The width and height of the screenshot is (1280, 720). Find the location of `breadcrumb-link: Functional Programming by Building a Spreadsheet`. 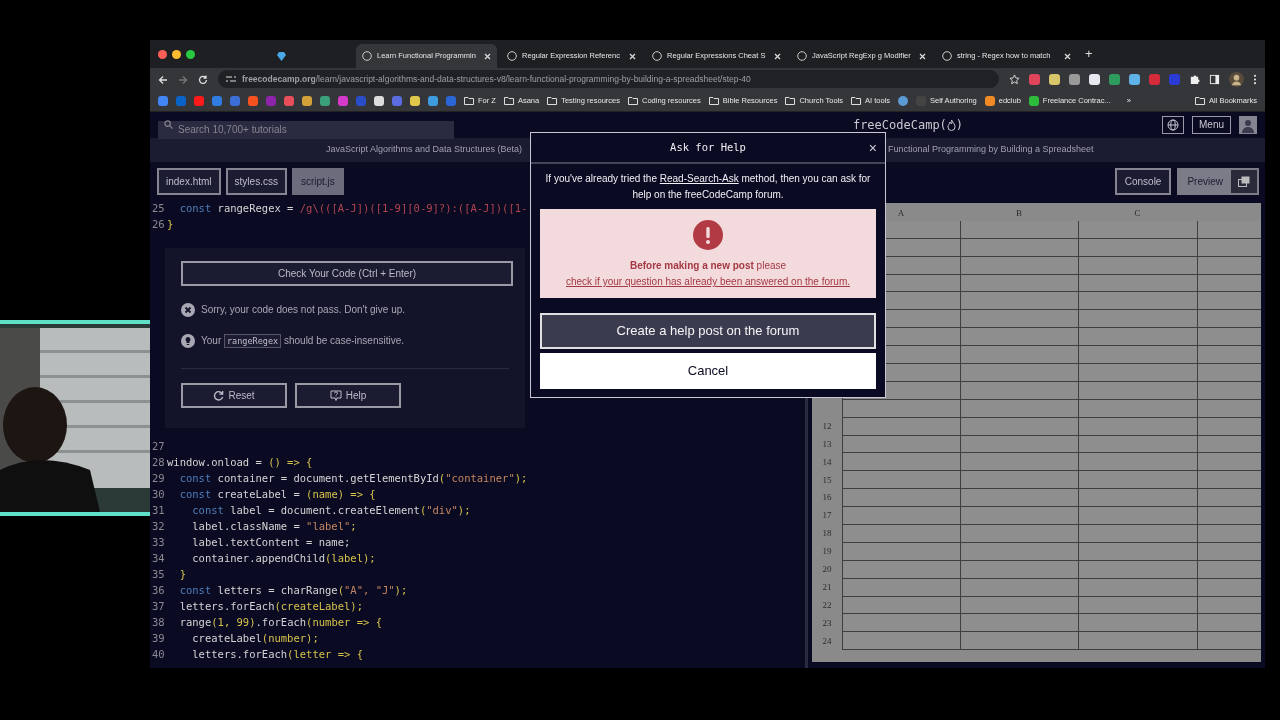

breadcrumb-link: Functional Programming by Building a Spreadsheet is located at coordinates (991, 150).